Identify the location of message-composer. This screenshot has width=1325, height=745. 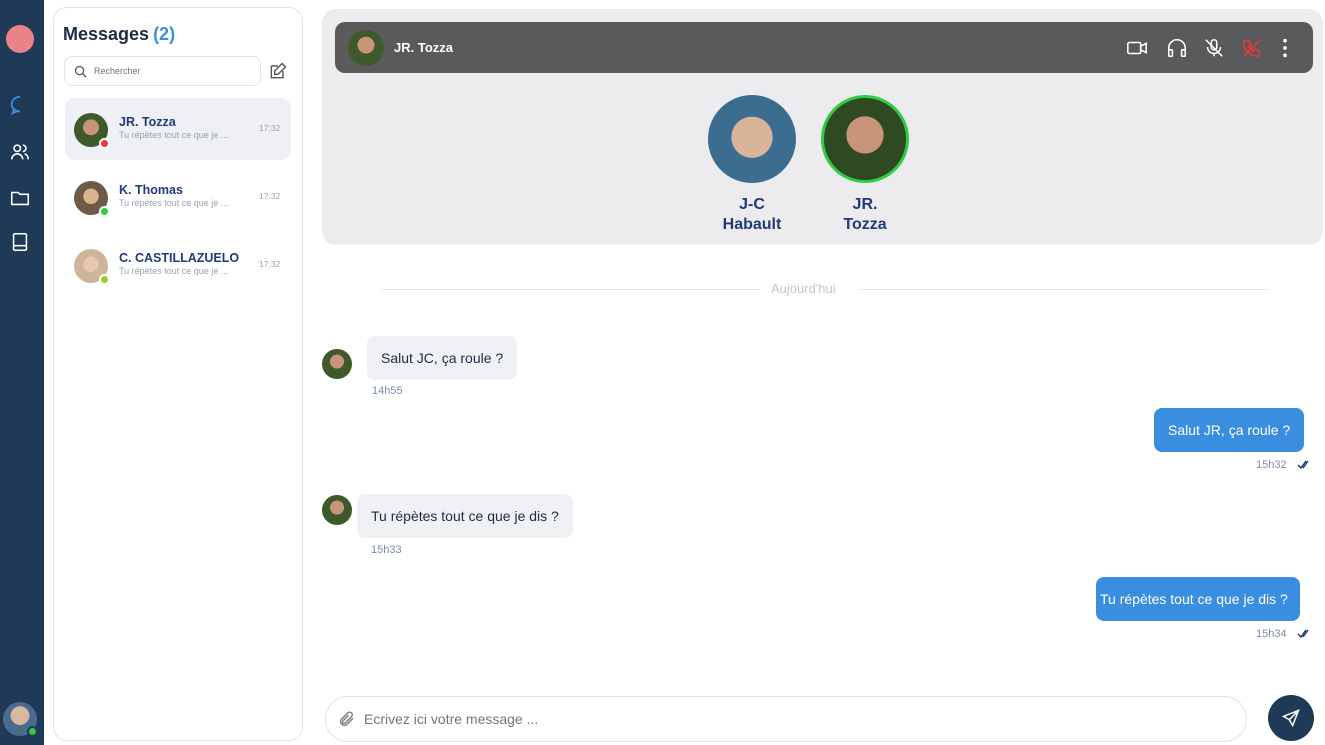
(786, 719).